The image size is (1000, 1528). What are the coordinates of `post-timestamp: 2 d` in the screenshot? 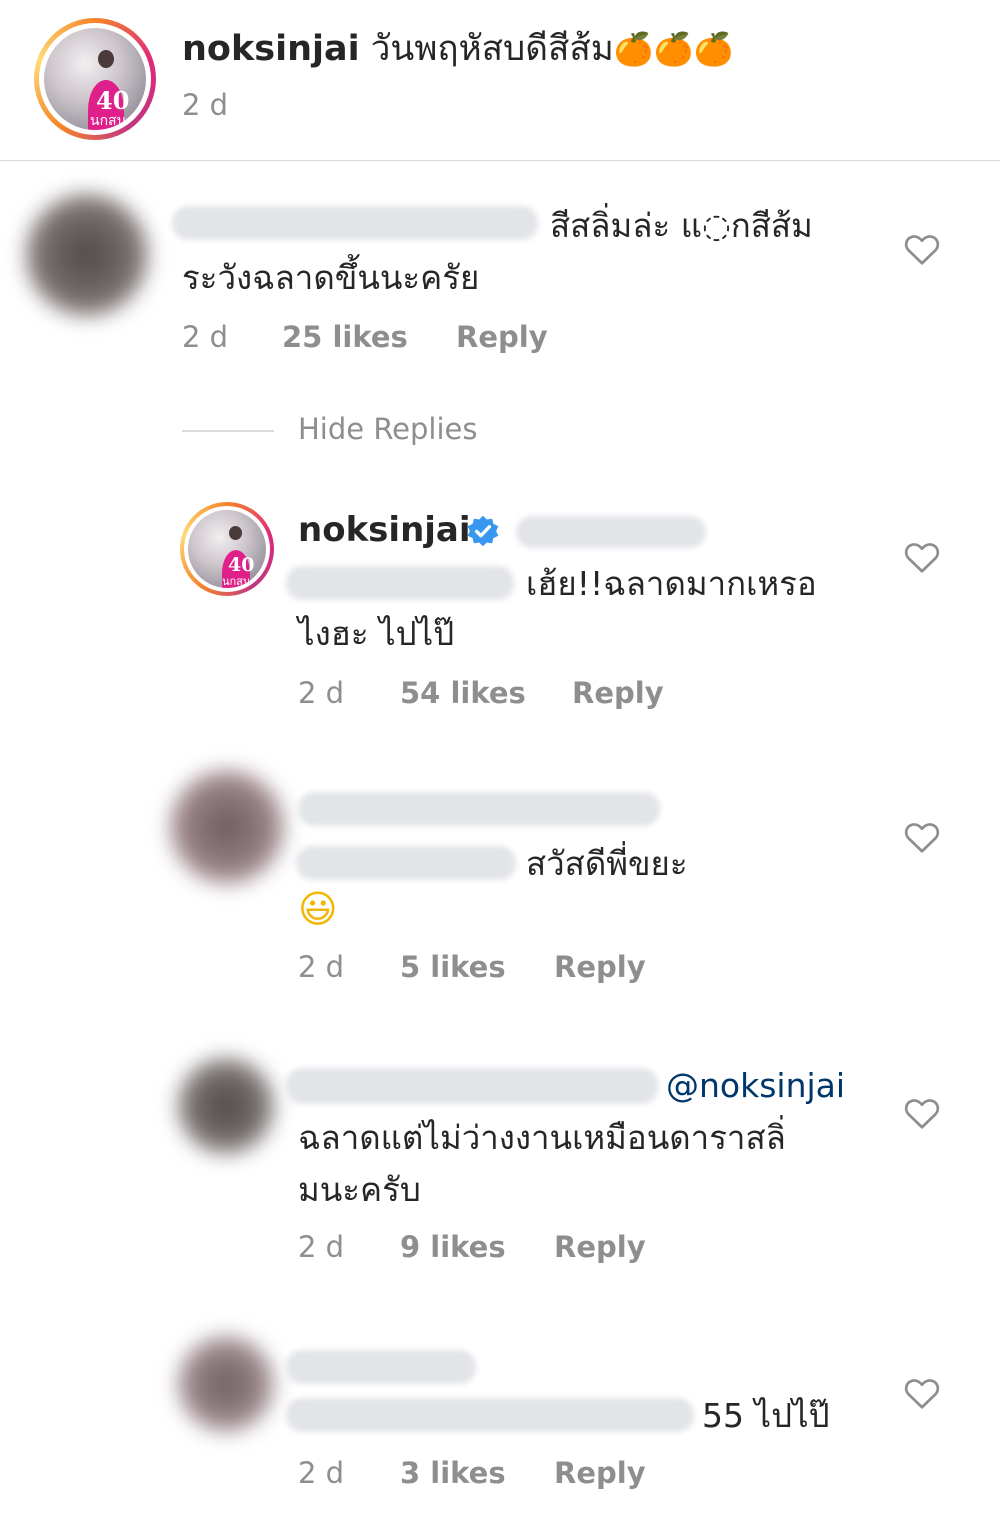 It's located at (205, 105).